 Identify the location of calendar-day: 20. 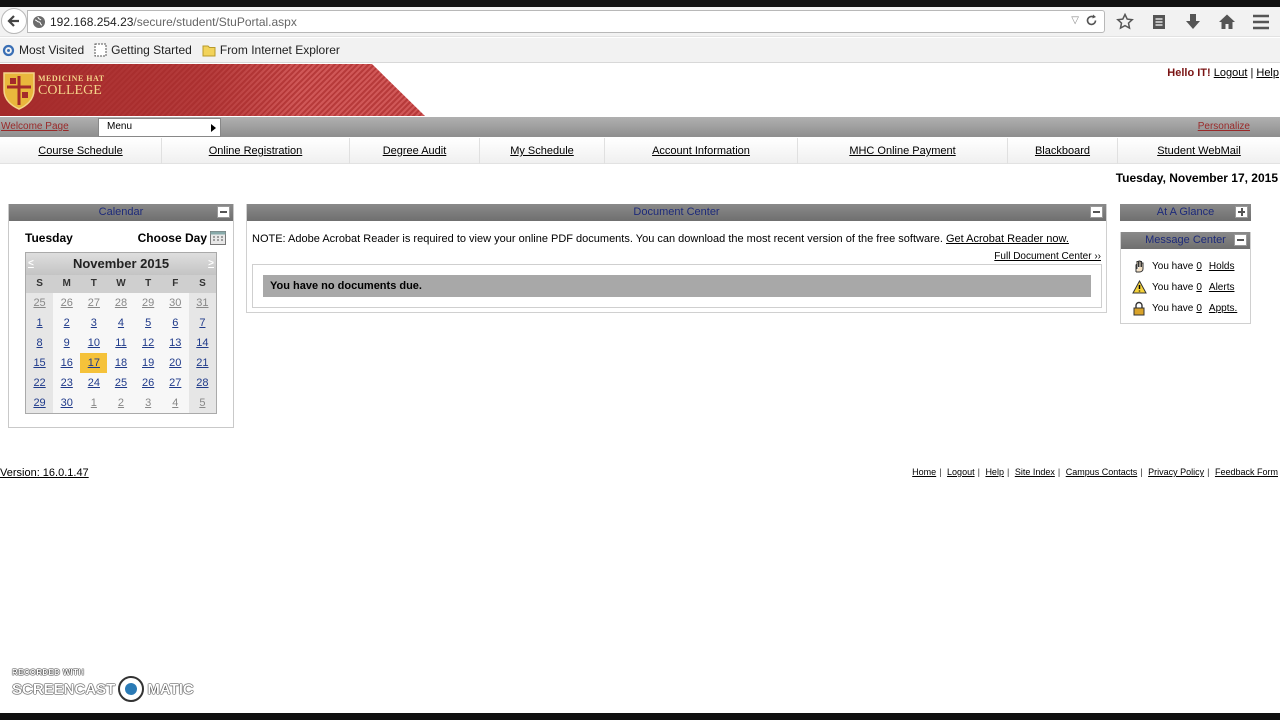
(175, 363).